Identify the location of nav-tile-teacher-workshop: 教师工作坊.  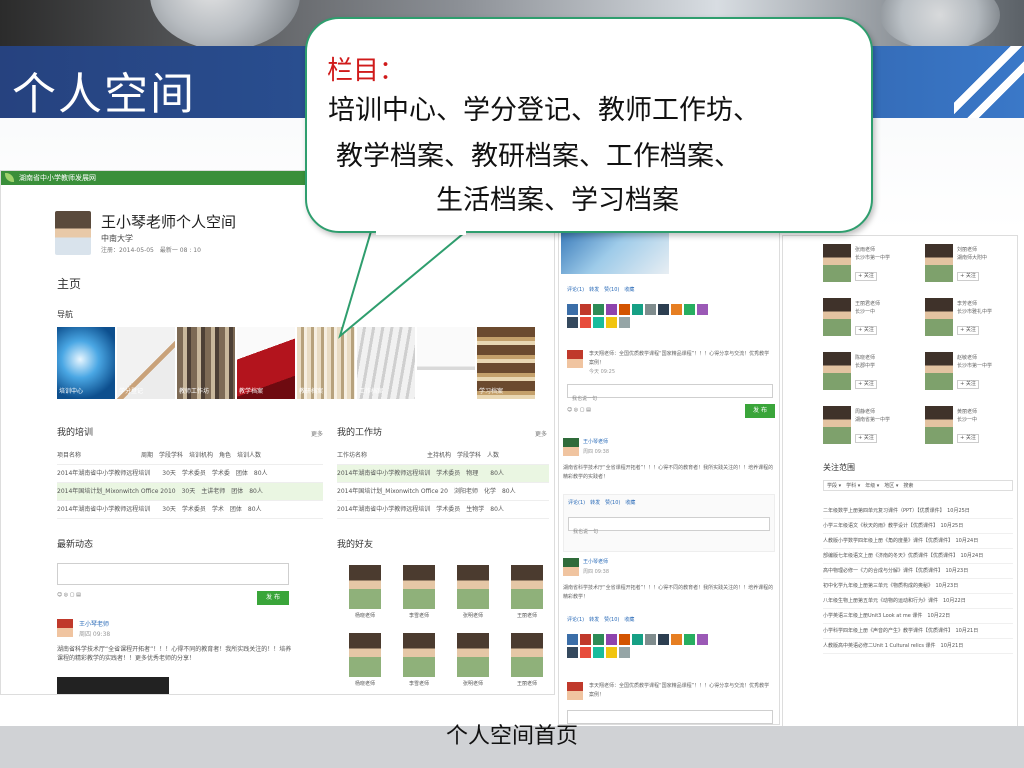
(206, 363).